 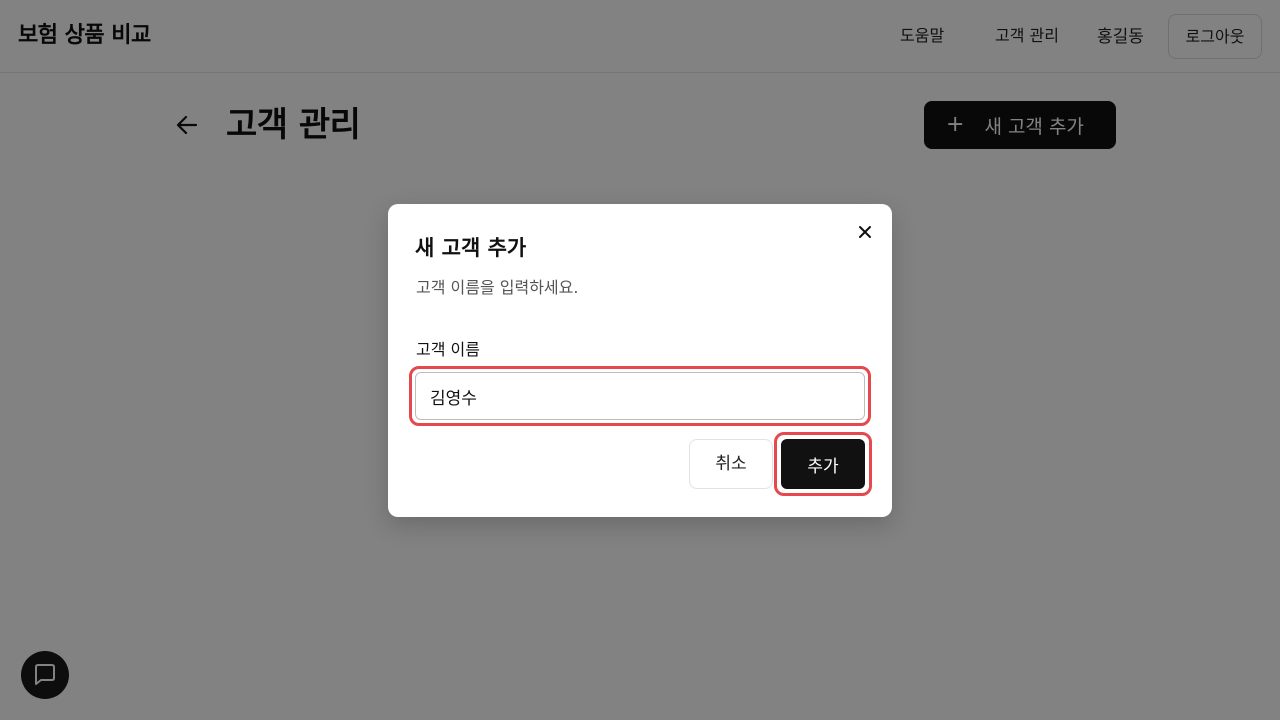 I want to click on customer-name-label: 고객 이름, so click(x=448, y=349).